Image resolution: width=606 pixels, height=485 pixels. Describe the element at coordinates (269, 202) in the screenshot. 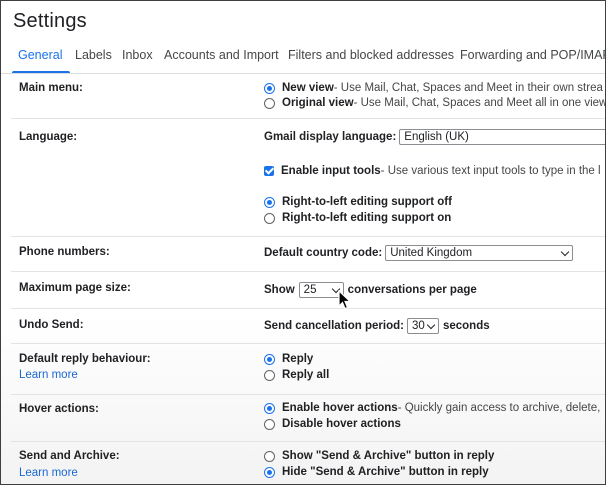

I see `rtl-off-radio` at that location.